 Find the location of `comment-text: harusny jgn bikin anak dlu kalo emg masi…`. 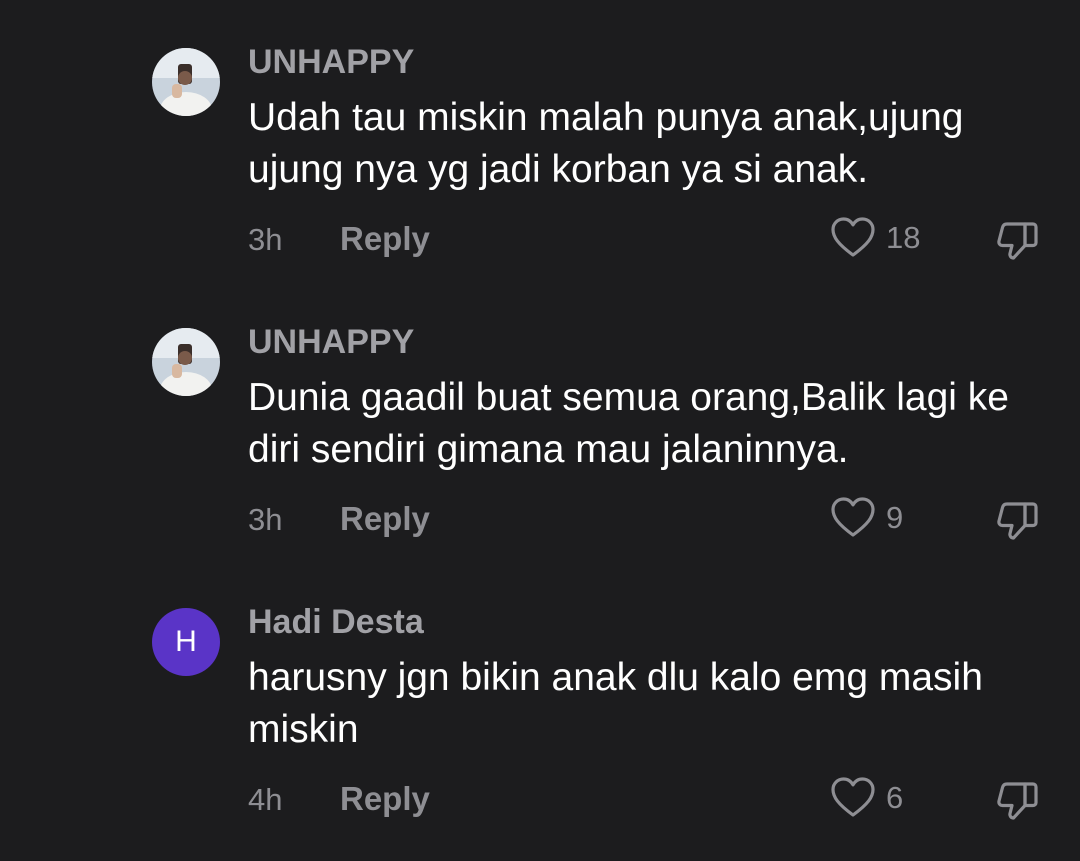

comment-text: harusny jgn bikin anak dlu kalo emg masi… is located at coordinates (615, 703).